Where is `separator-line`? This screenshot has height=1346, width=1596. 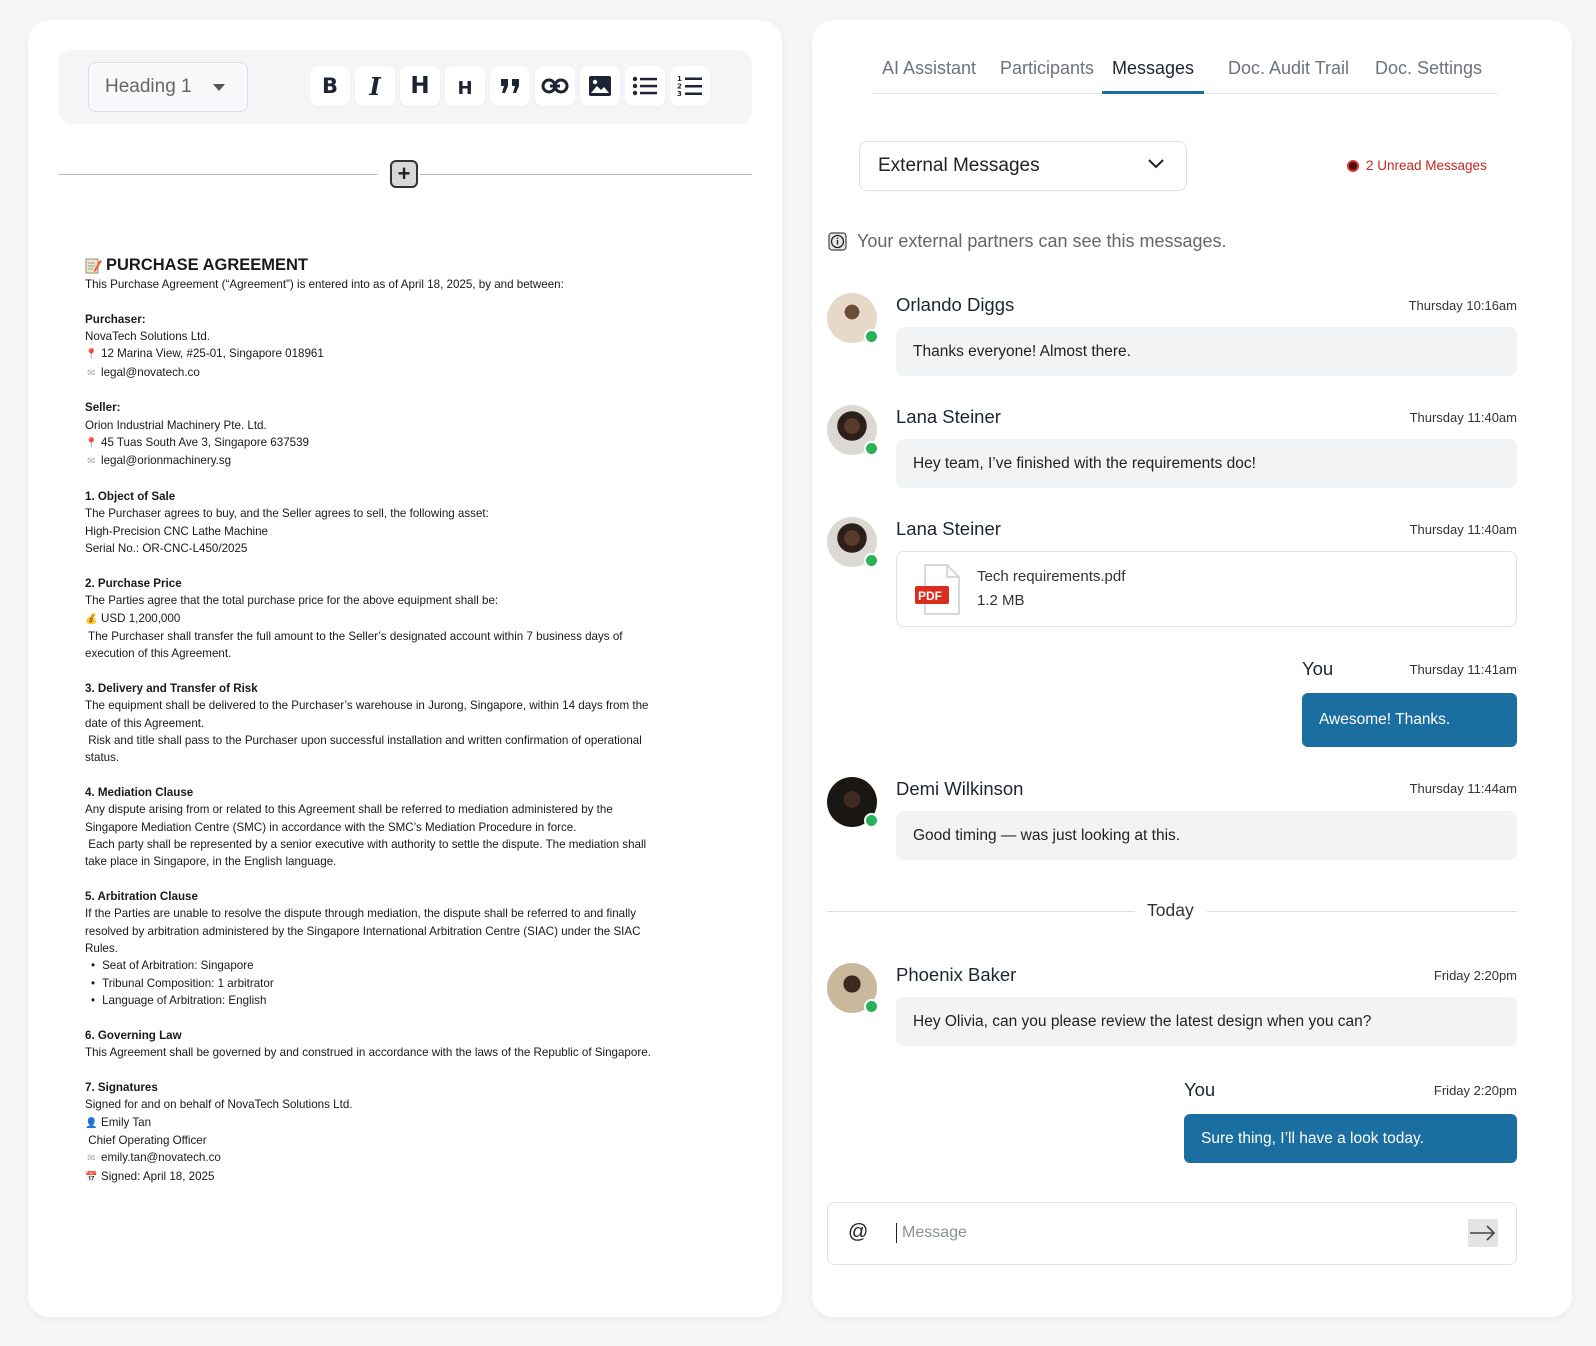
separator-line is located at coordinates (1362, 911).